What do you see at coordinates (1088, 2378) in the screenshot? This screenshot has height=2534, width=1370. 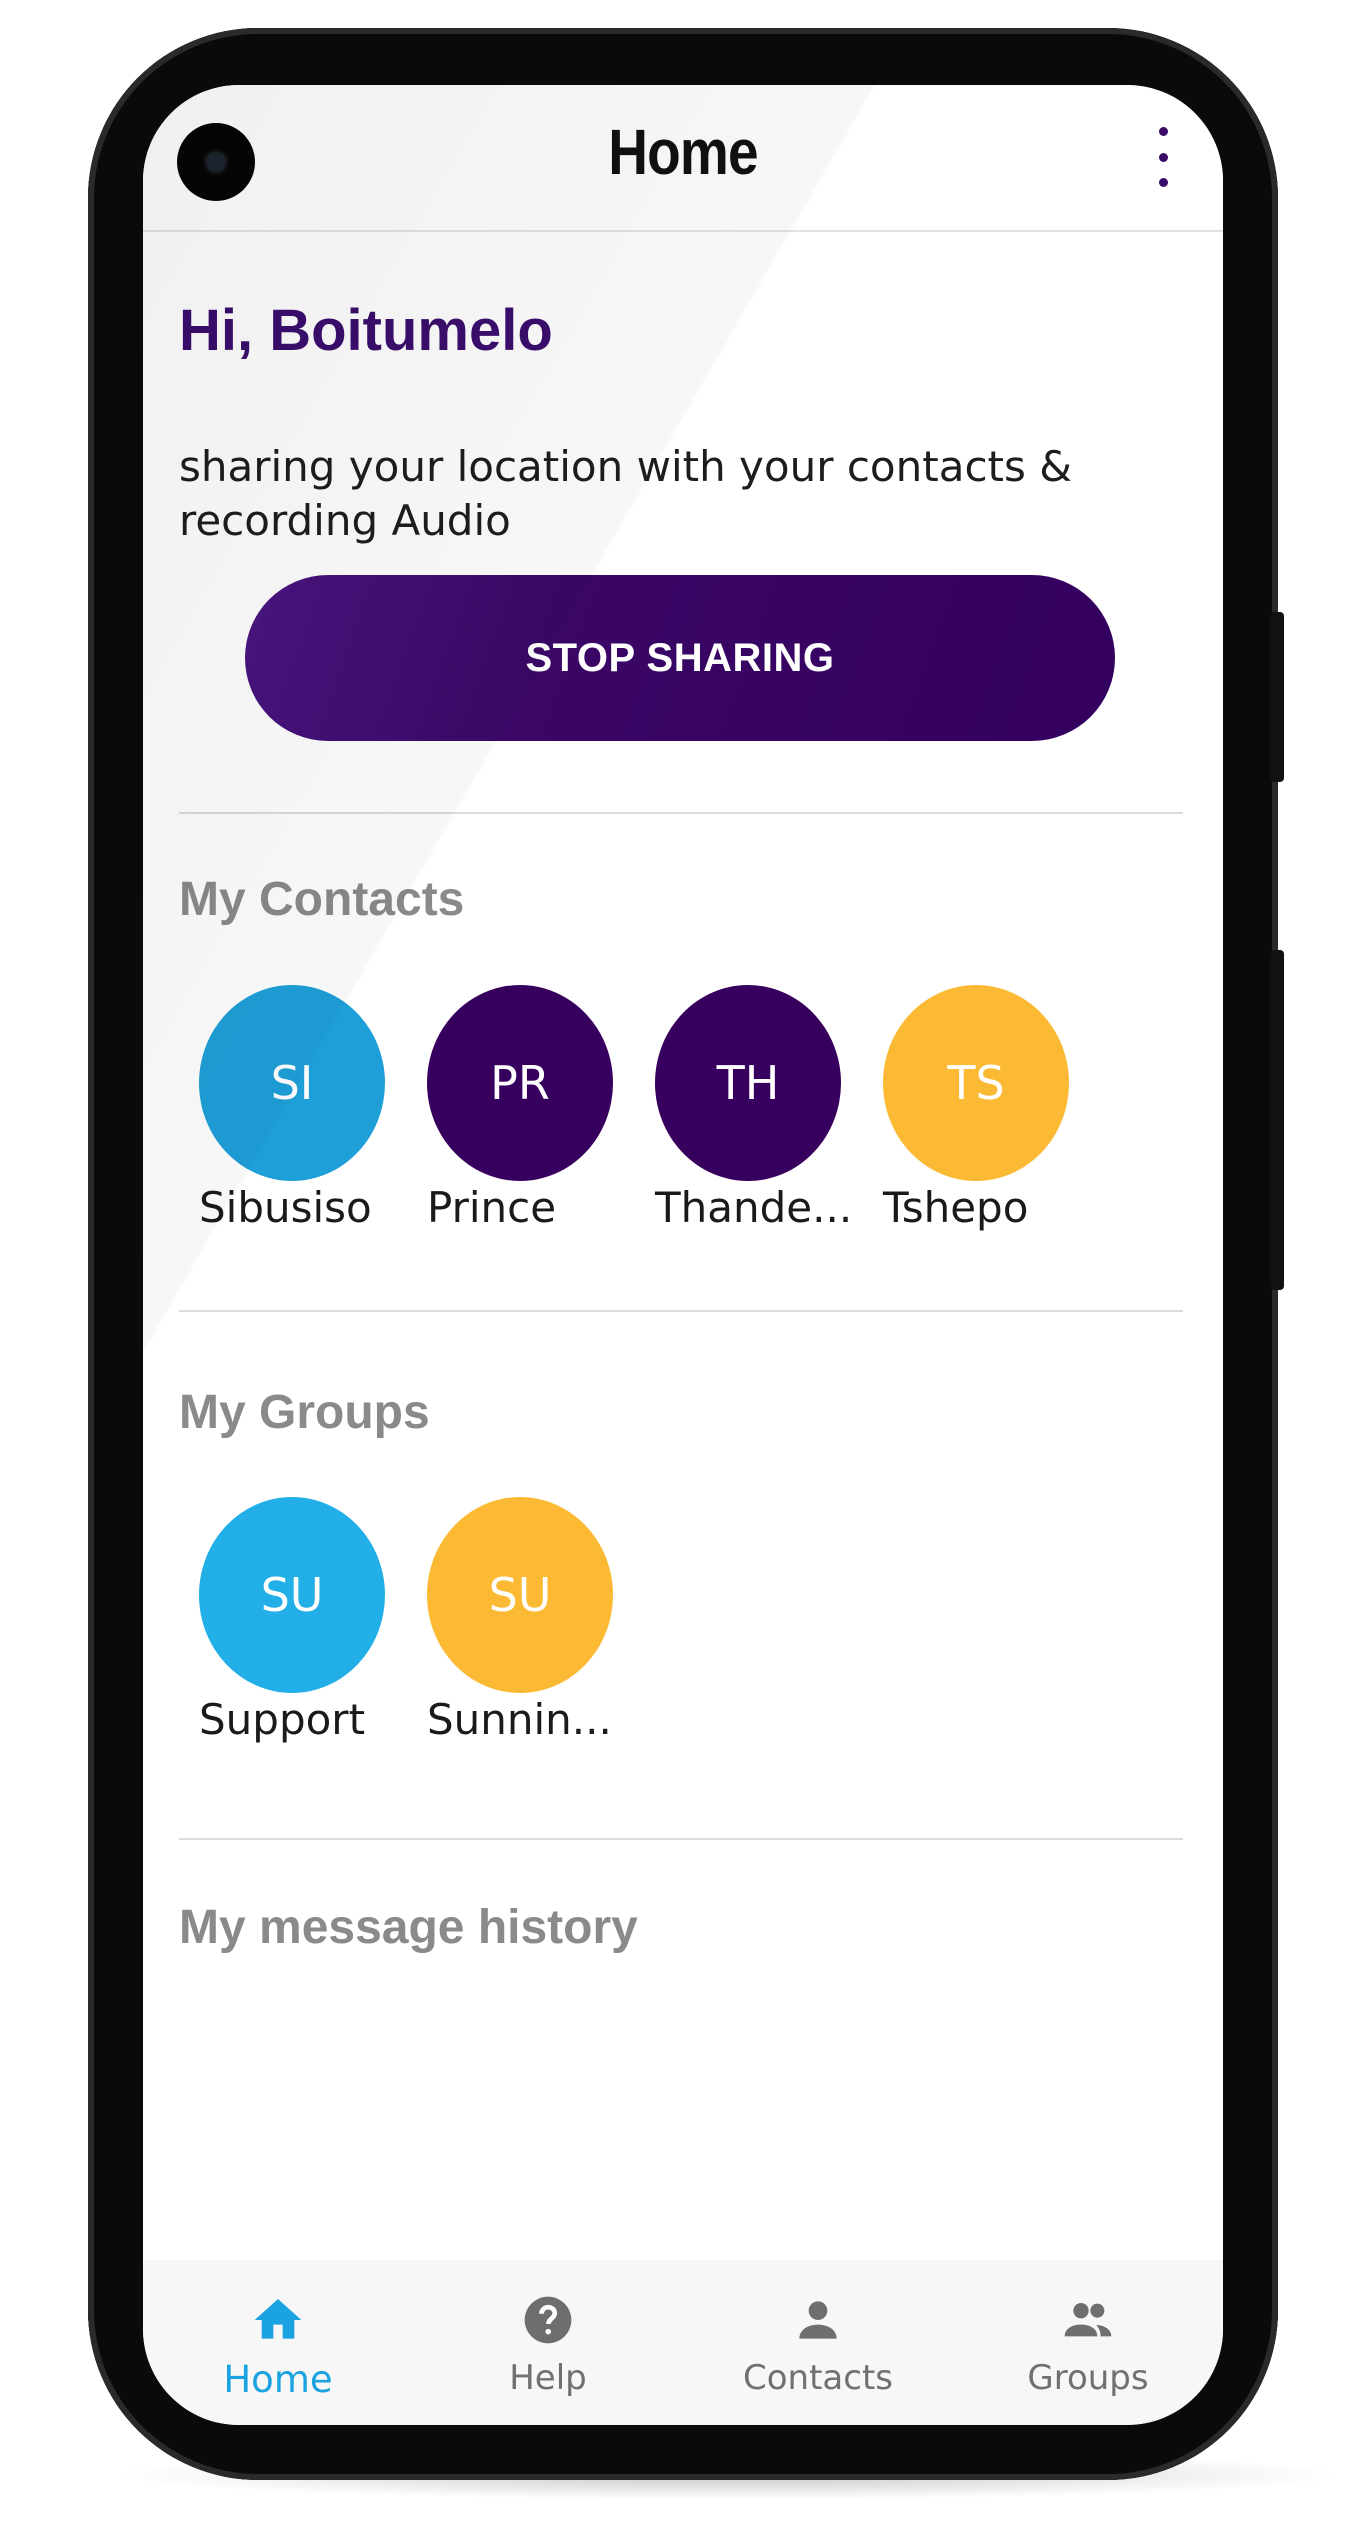 I see `nav-label: Groups` at bounding box center [1088, 2378].